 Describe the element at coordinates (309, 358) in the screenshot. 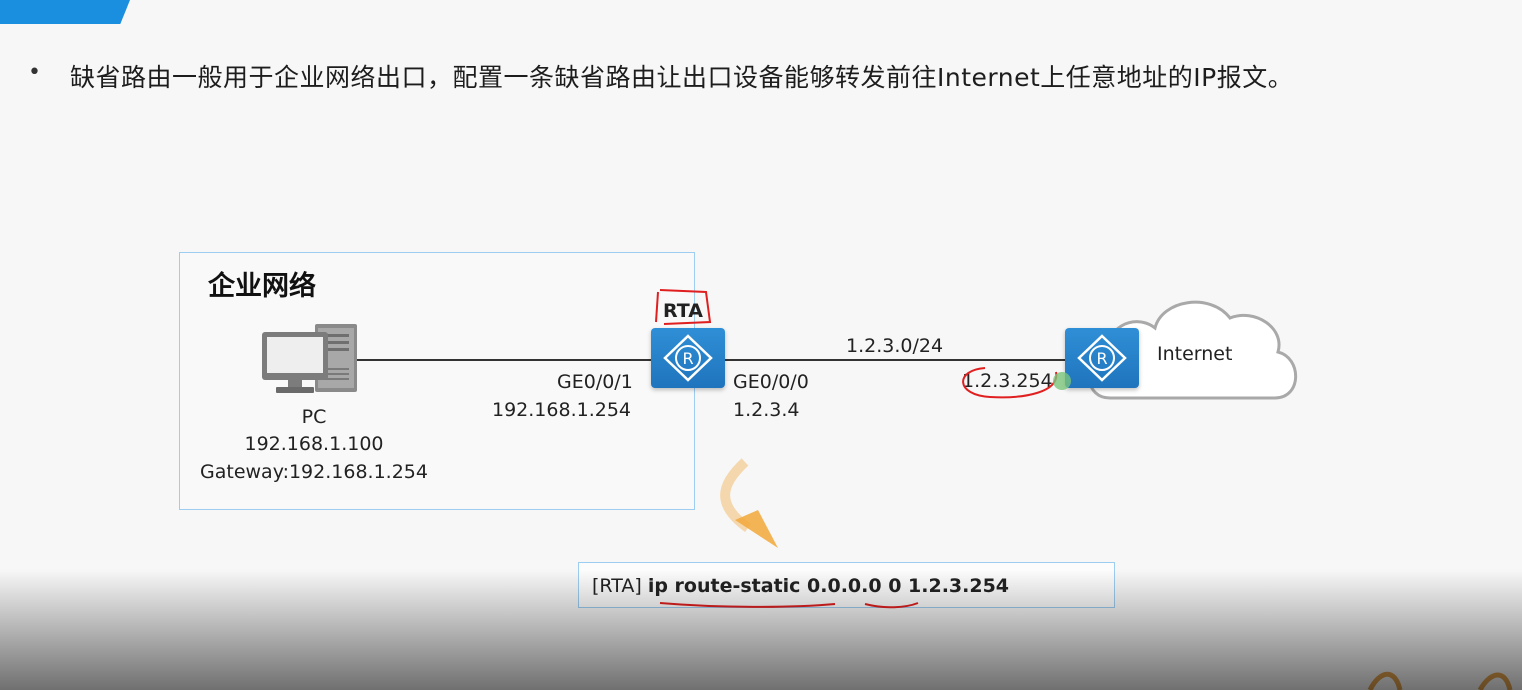

I see `pc-icon` at that location.